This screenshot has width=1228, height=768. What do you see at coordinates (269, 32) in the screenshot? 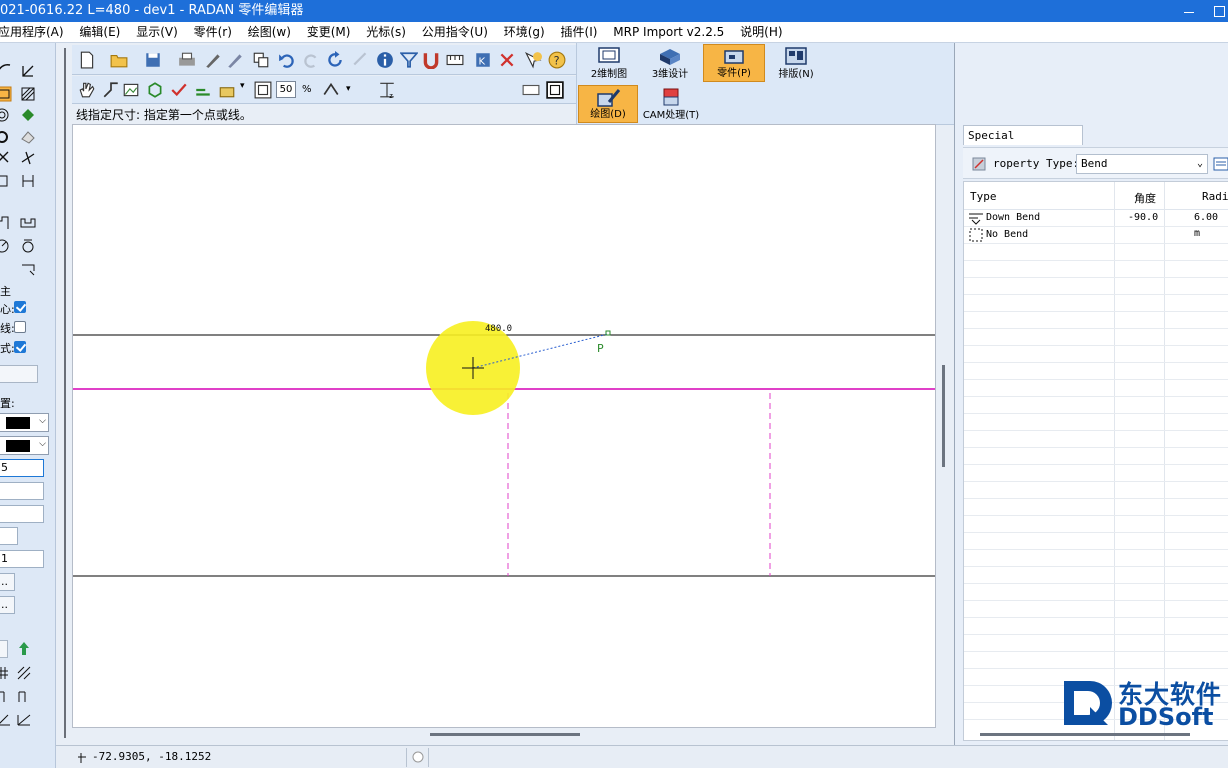
I see `menu-draw: 绘图(w)` at bounding box center [269, 32].